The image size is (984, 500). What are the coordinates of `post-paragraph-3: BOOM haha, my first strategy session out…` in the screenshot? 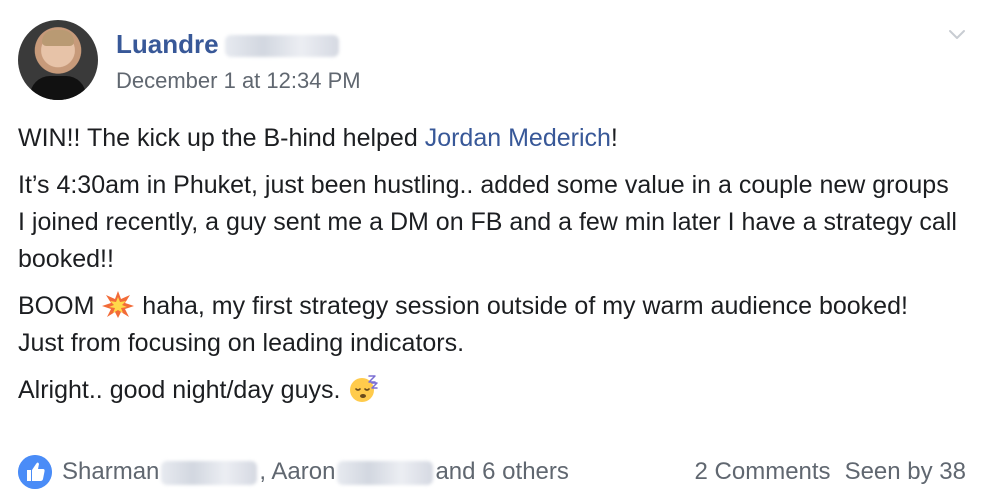 It's located at (488, 325).